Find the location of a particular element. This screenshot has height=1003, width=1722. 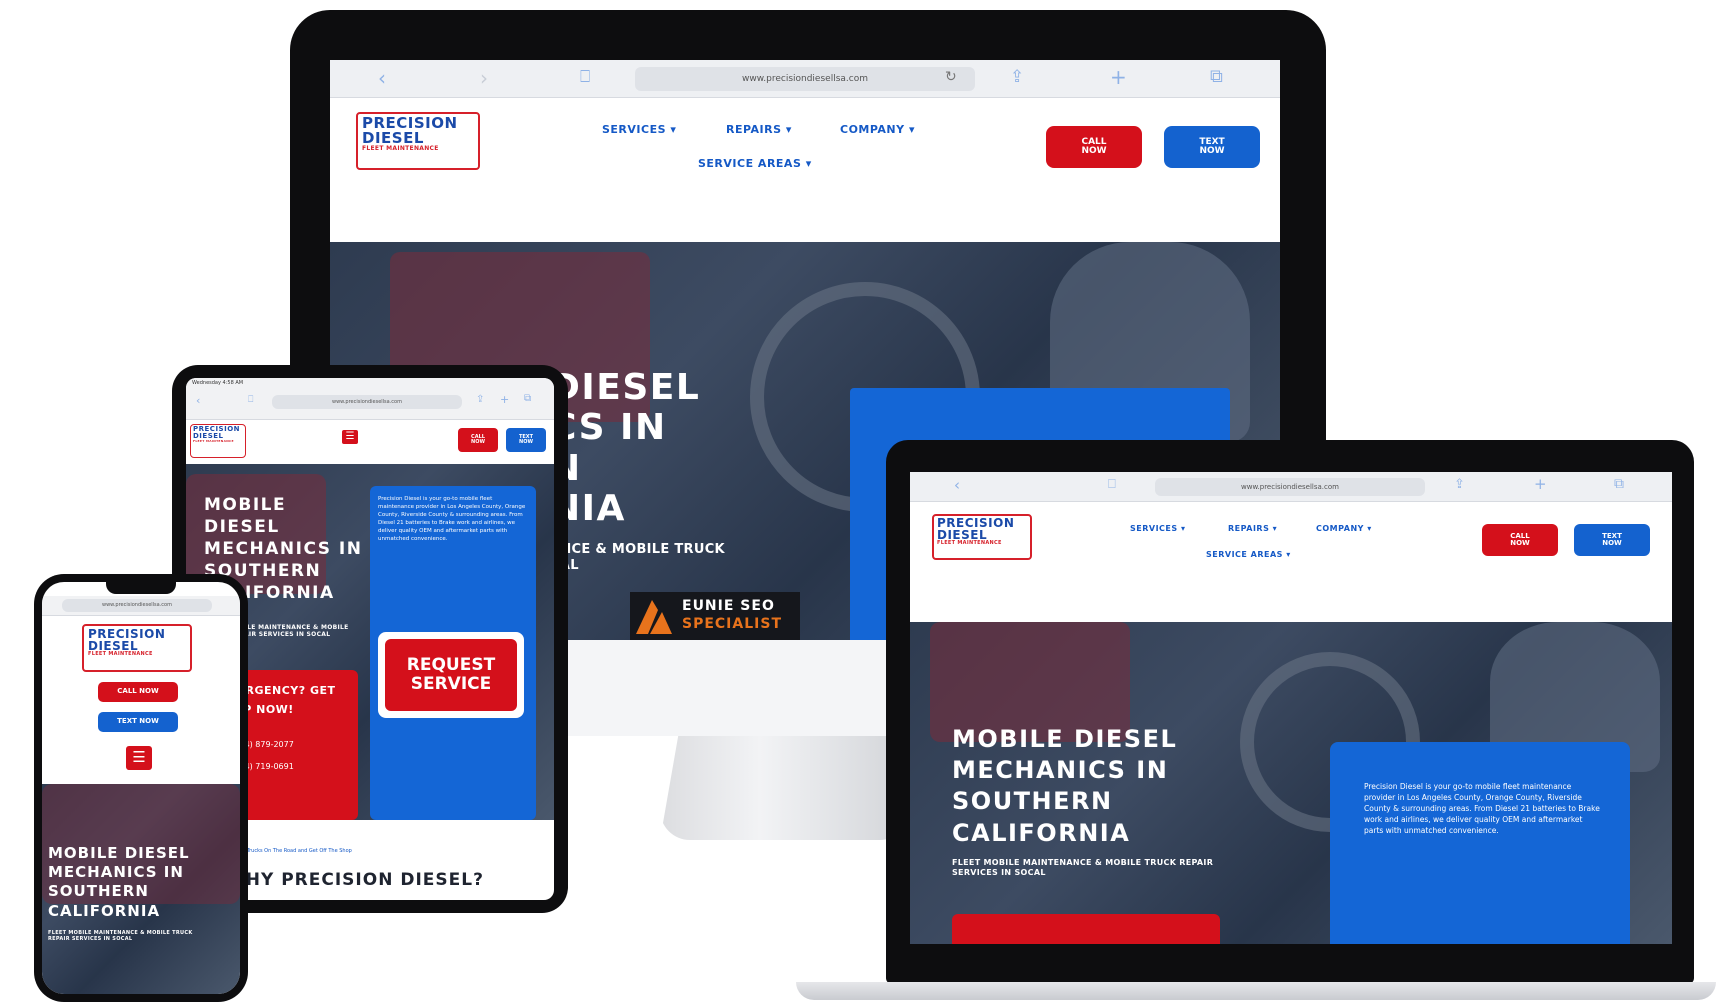

tablet-logo: PRECISION DIESEL FLEET MAINTENANCE is located at coordinates (218, 441).